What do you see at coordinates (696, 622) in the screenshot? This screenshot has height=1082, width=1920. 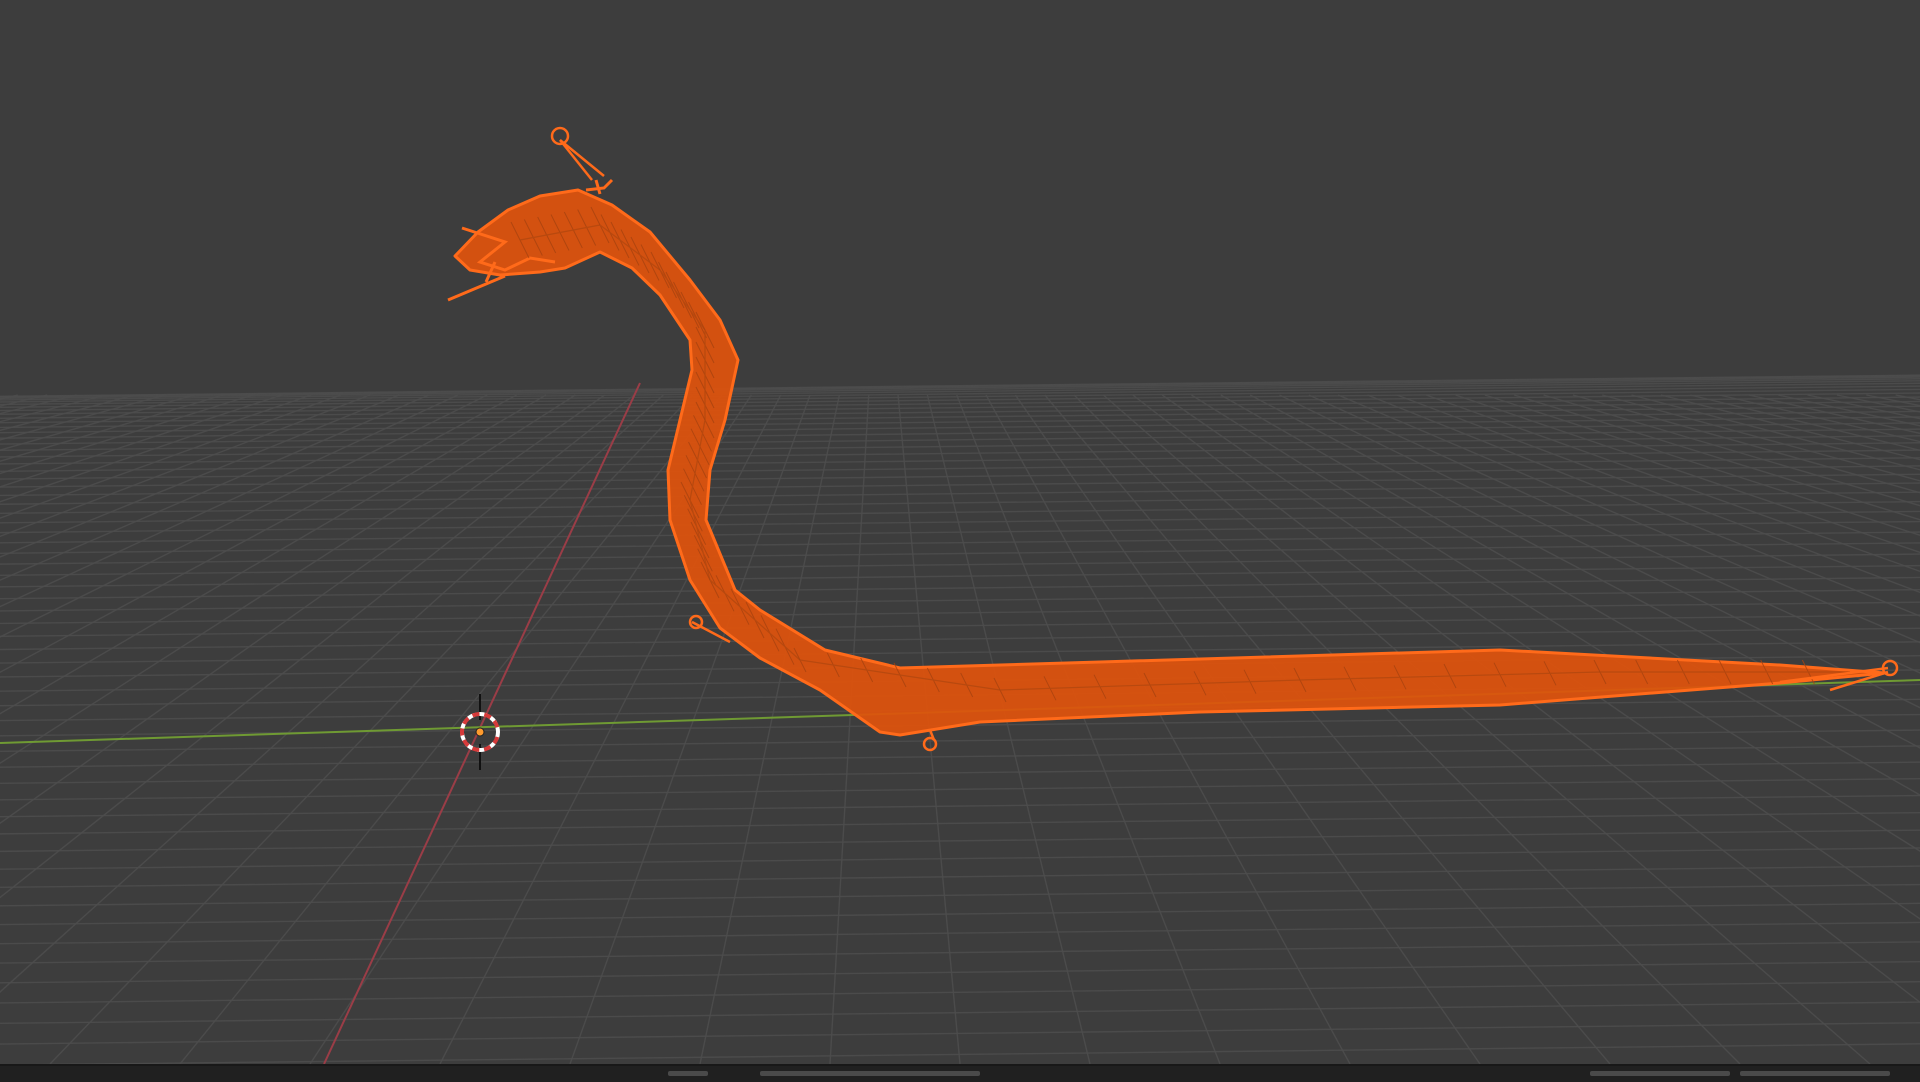 I see `bone-neck-joint` at bounding box center [696, 622].